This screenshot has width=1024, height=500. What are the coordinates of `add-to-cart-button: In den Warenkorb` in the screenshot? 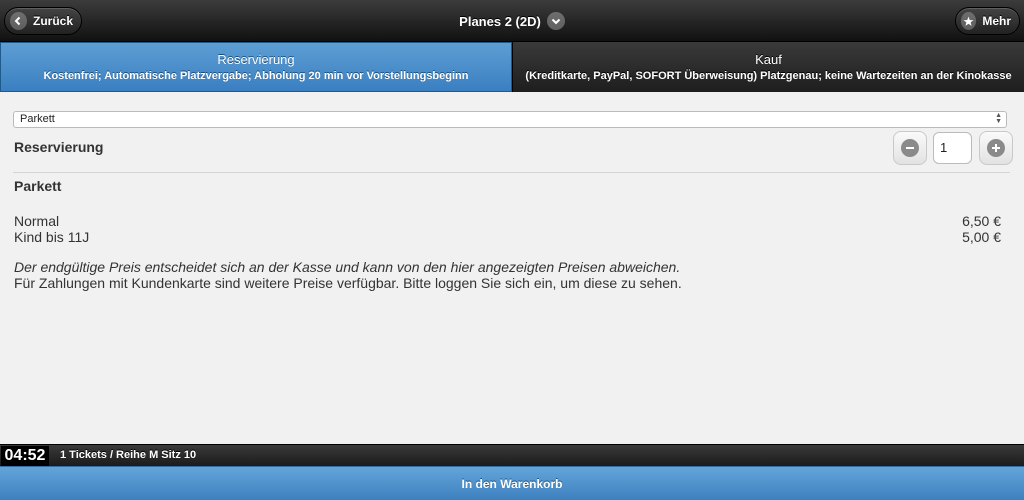 It's located at (512, 483).